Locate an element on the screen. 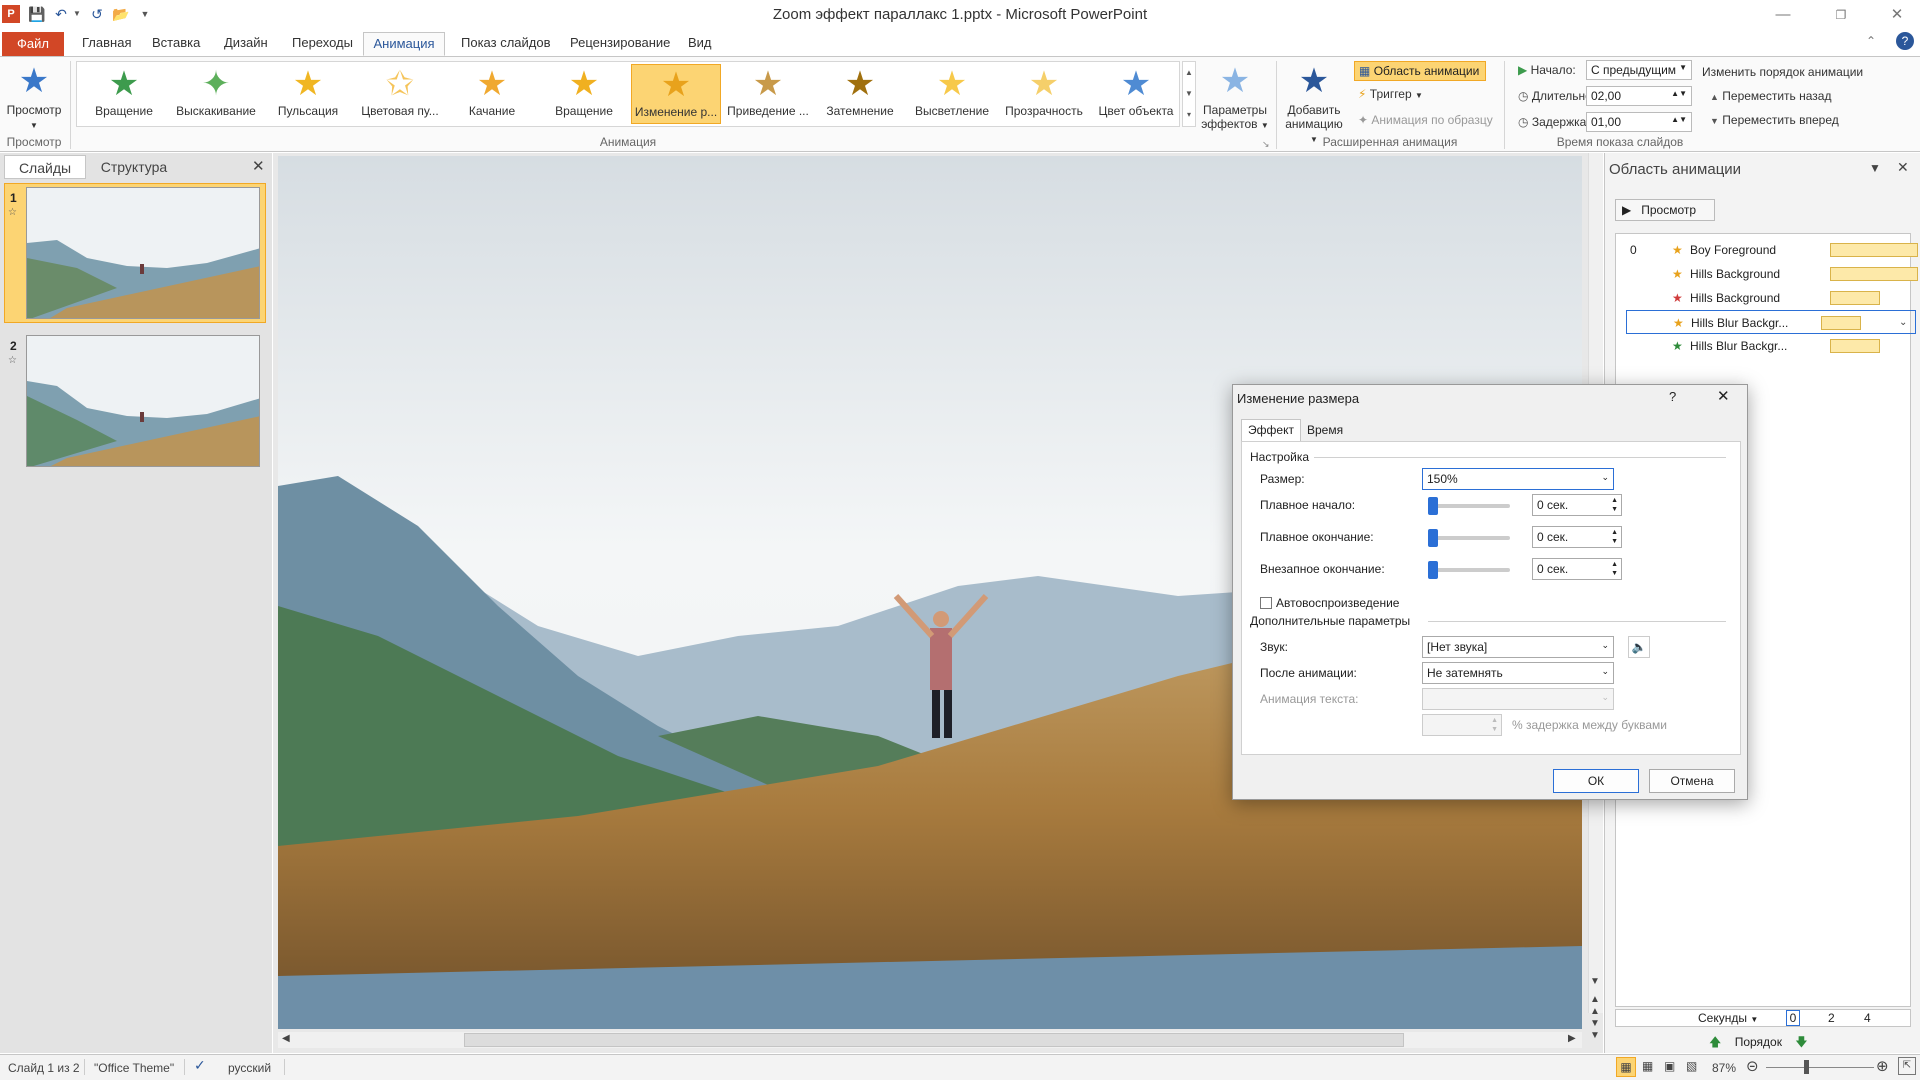  zoom-in-icon: ⊕ is located at coordinates (1882, 1066).